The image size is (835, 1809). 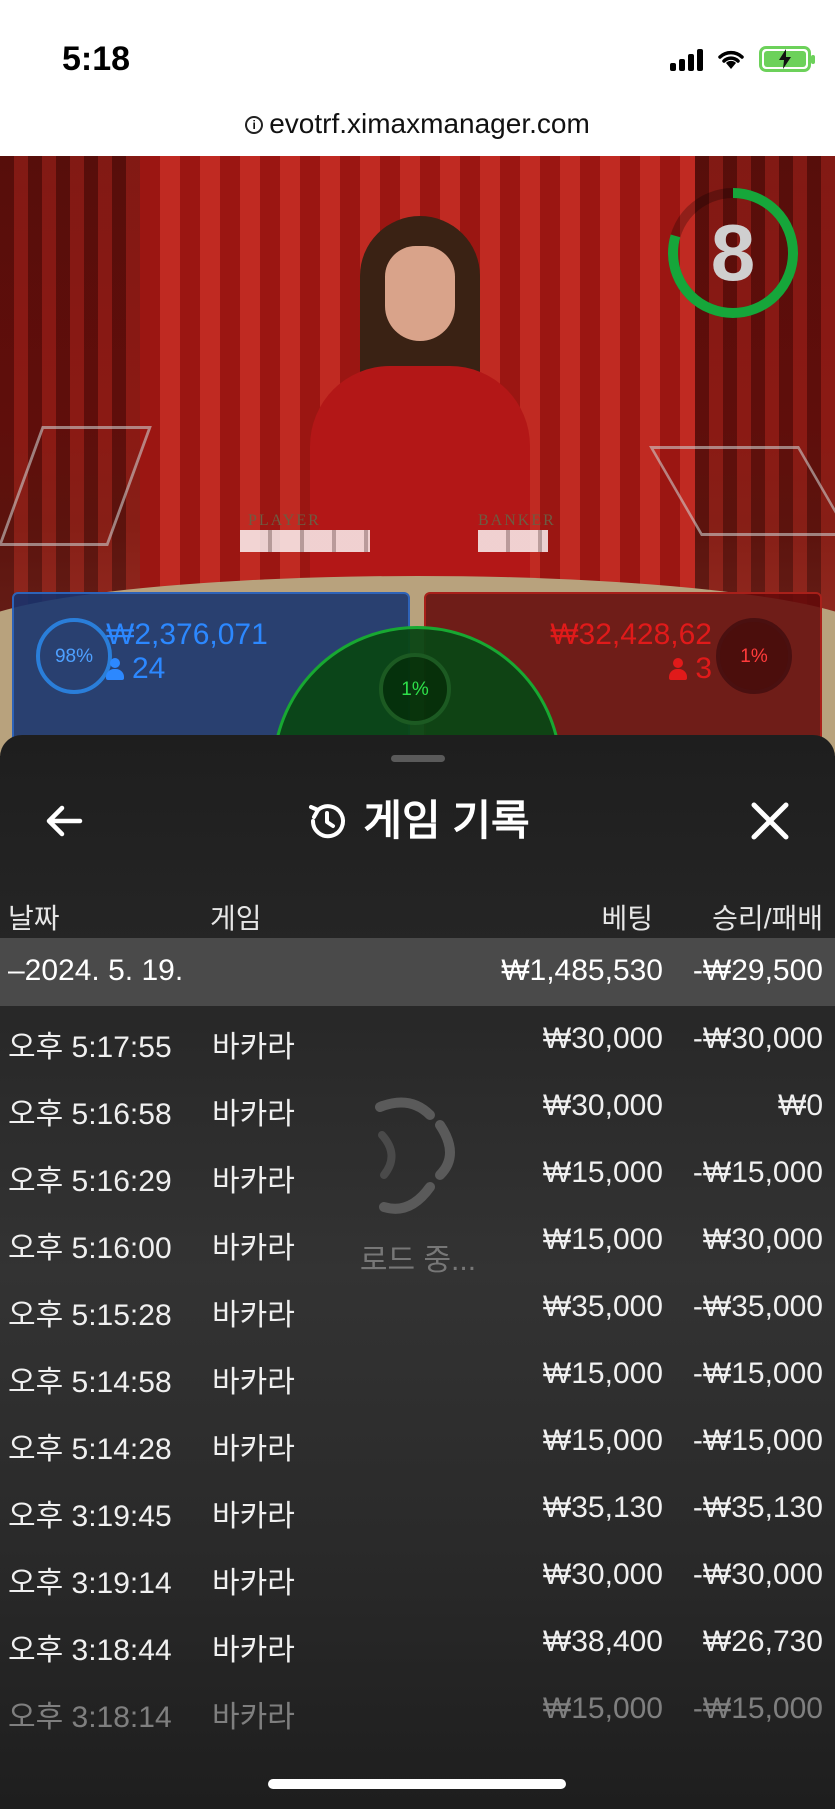 What do you see at coordinates (686, 59) in the screenshot?
I see `cellular-signal-icon` at bounding box center [686, 59].